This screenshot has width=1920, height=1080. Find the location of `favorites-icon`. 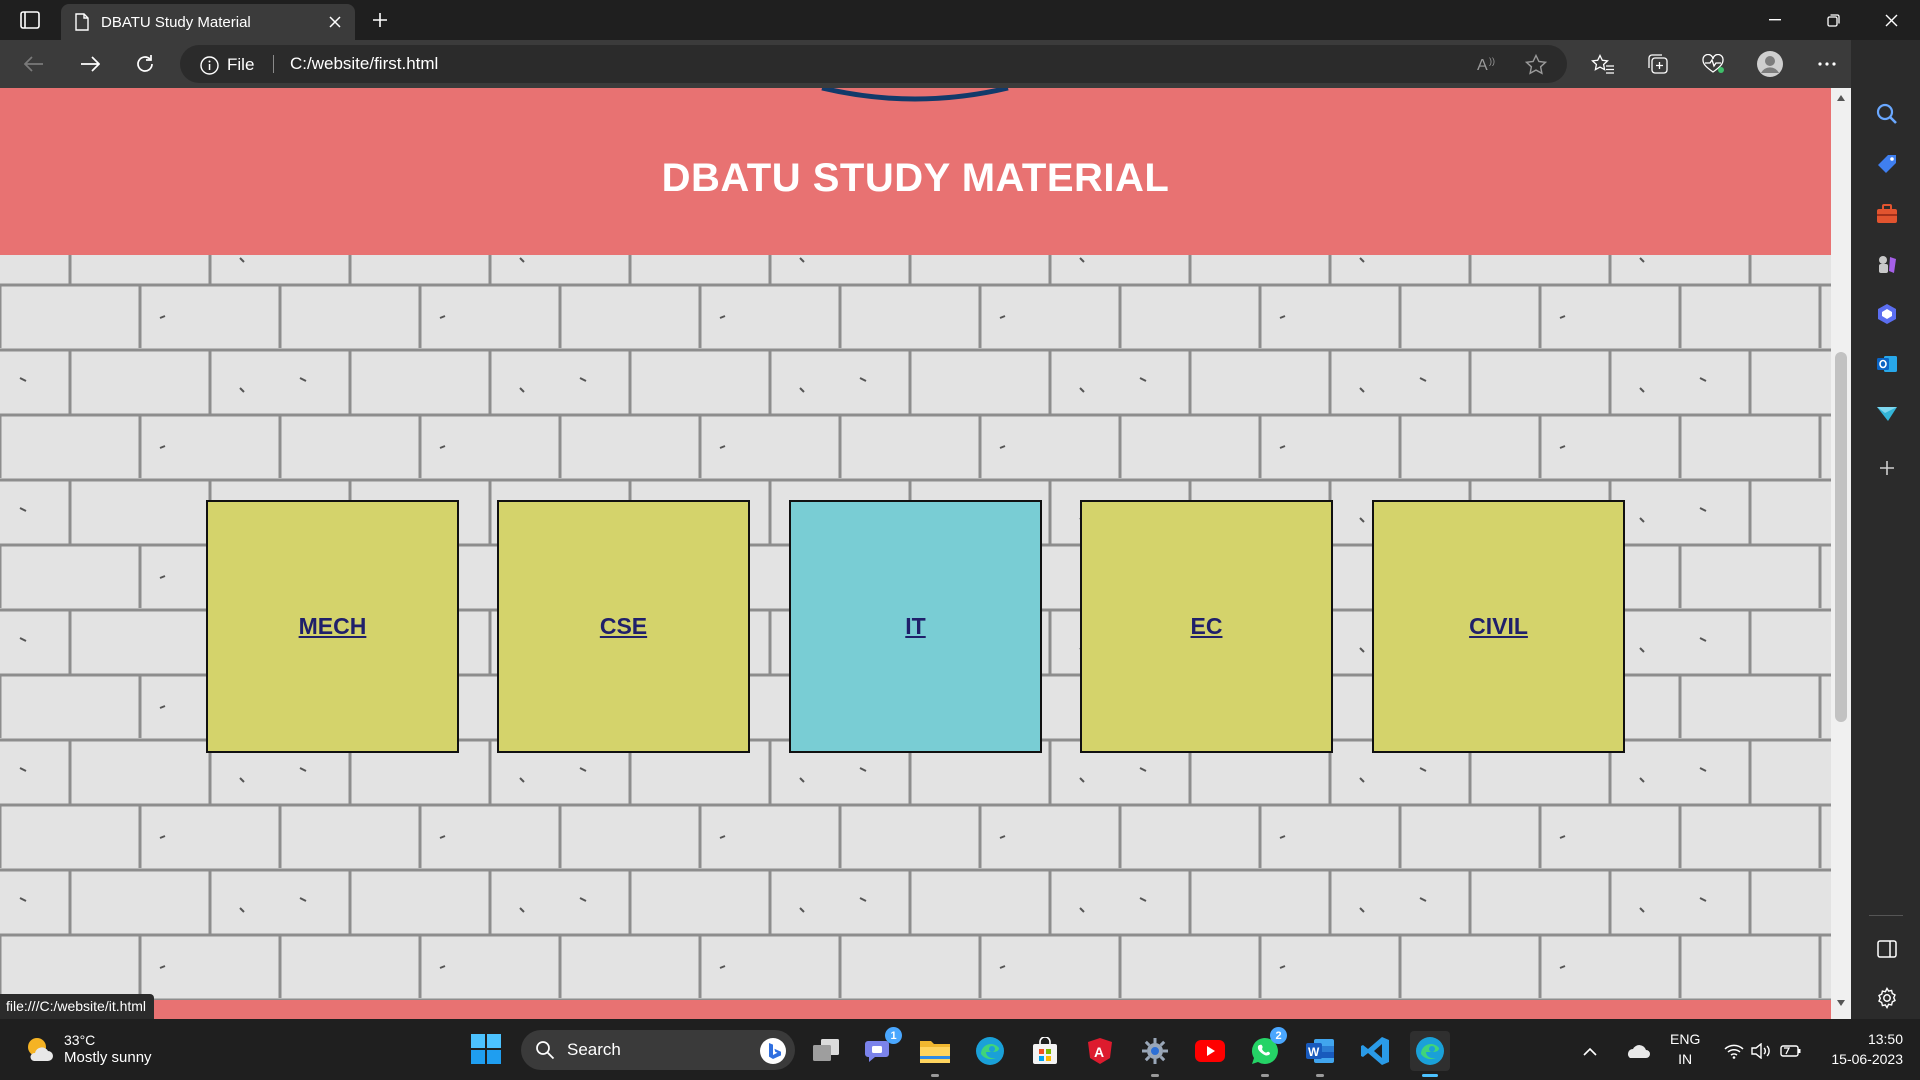

favorites-icon is located at coordinates (1603, 64).